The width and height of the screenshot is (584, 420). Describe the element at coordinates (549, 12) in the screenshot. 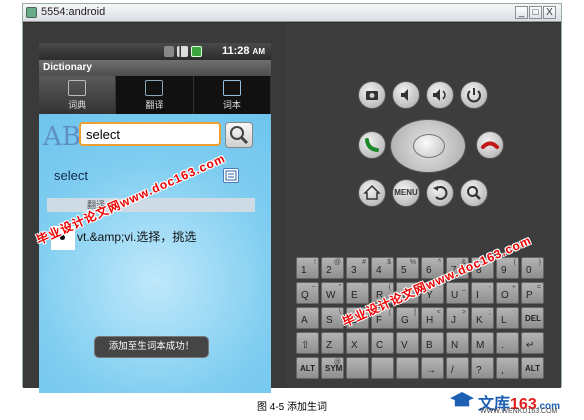

I see `close-button: X` at that location.